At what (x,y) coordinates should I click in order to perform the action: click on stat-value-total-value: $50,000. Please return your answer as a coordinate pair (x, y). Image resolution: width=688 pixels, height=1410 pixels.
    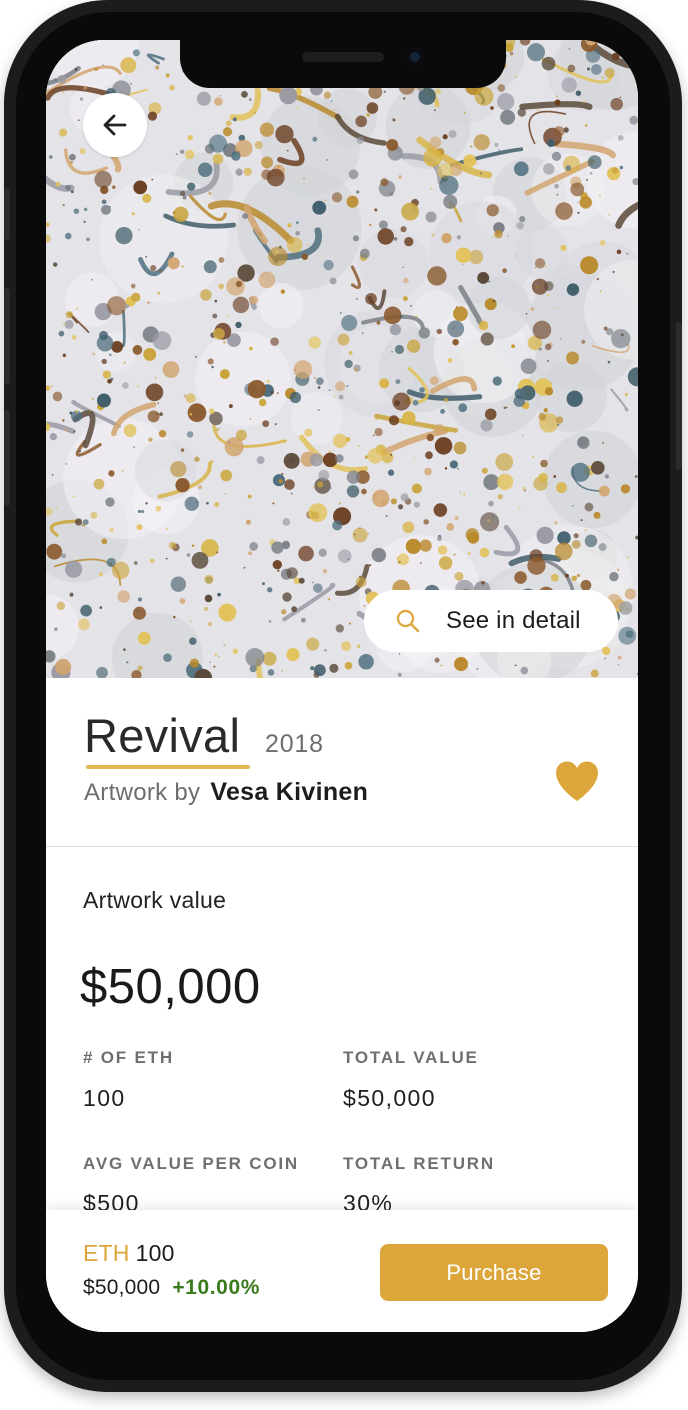
    Looking at the image, I should click on (389, 1098).